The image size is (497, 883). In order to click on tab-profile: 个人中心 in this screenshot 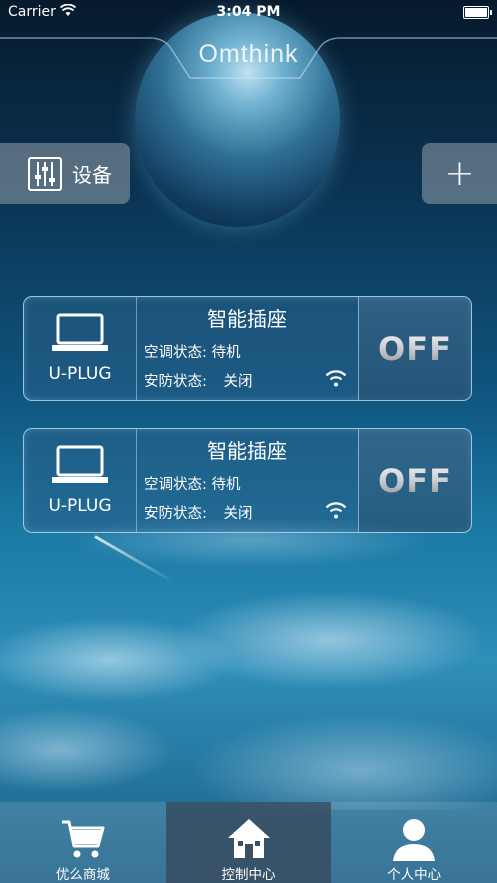, I will do `click(414, 842)`.